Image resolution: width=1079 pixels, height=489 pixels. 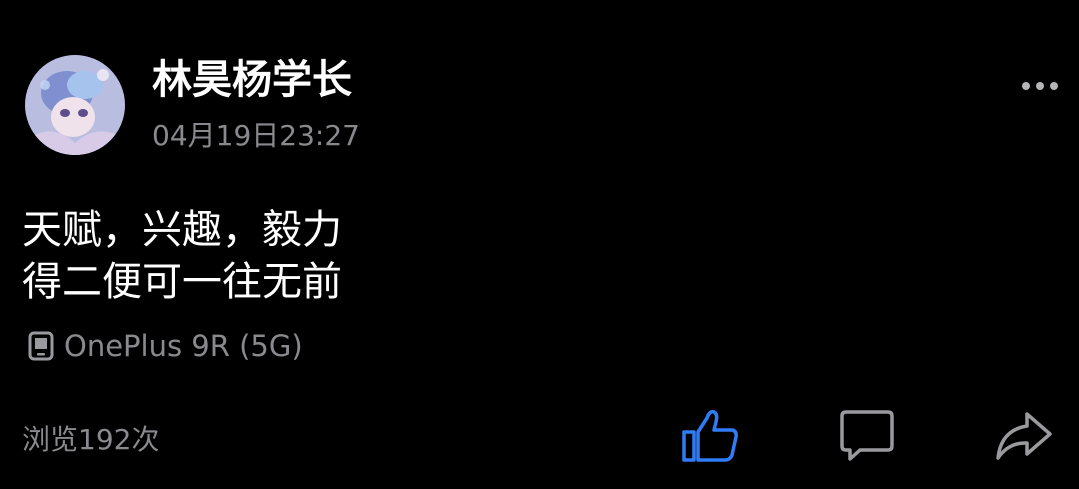 What do you see at coordinates (91, 439) in the screenshot?
I see `view-count: 浏览192次` at bounding box center [91, 439].